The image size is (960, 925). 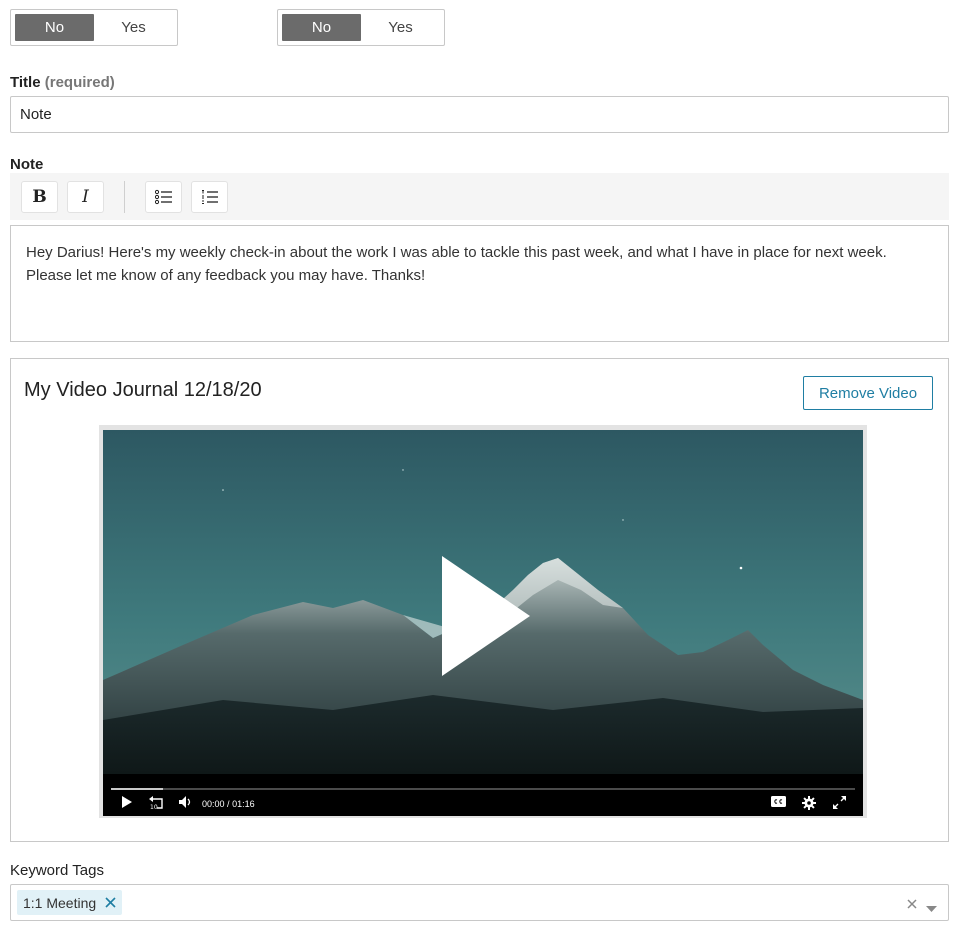 I want to click on toggle-1-yes-option: Yes, so click(x=133, y=27).